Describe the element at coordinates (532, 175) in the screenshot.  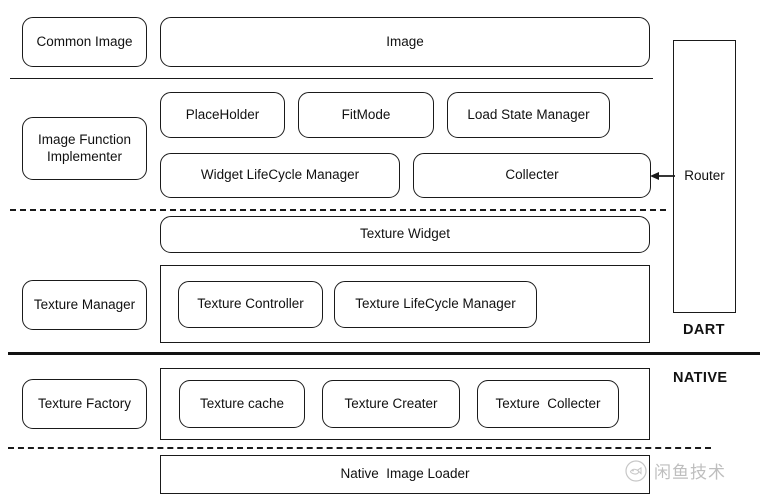
I see `node-collecter: Collecter` at that location.